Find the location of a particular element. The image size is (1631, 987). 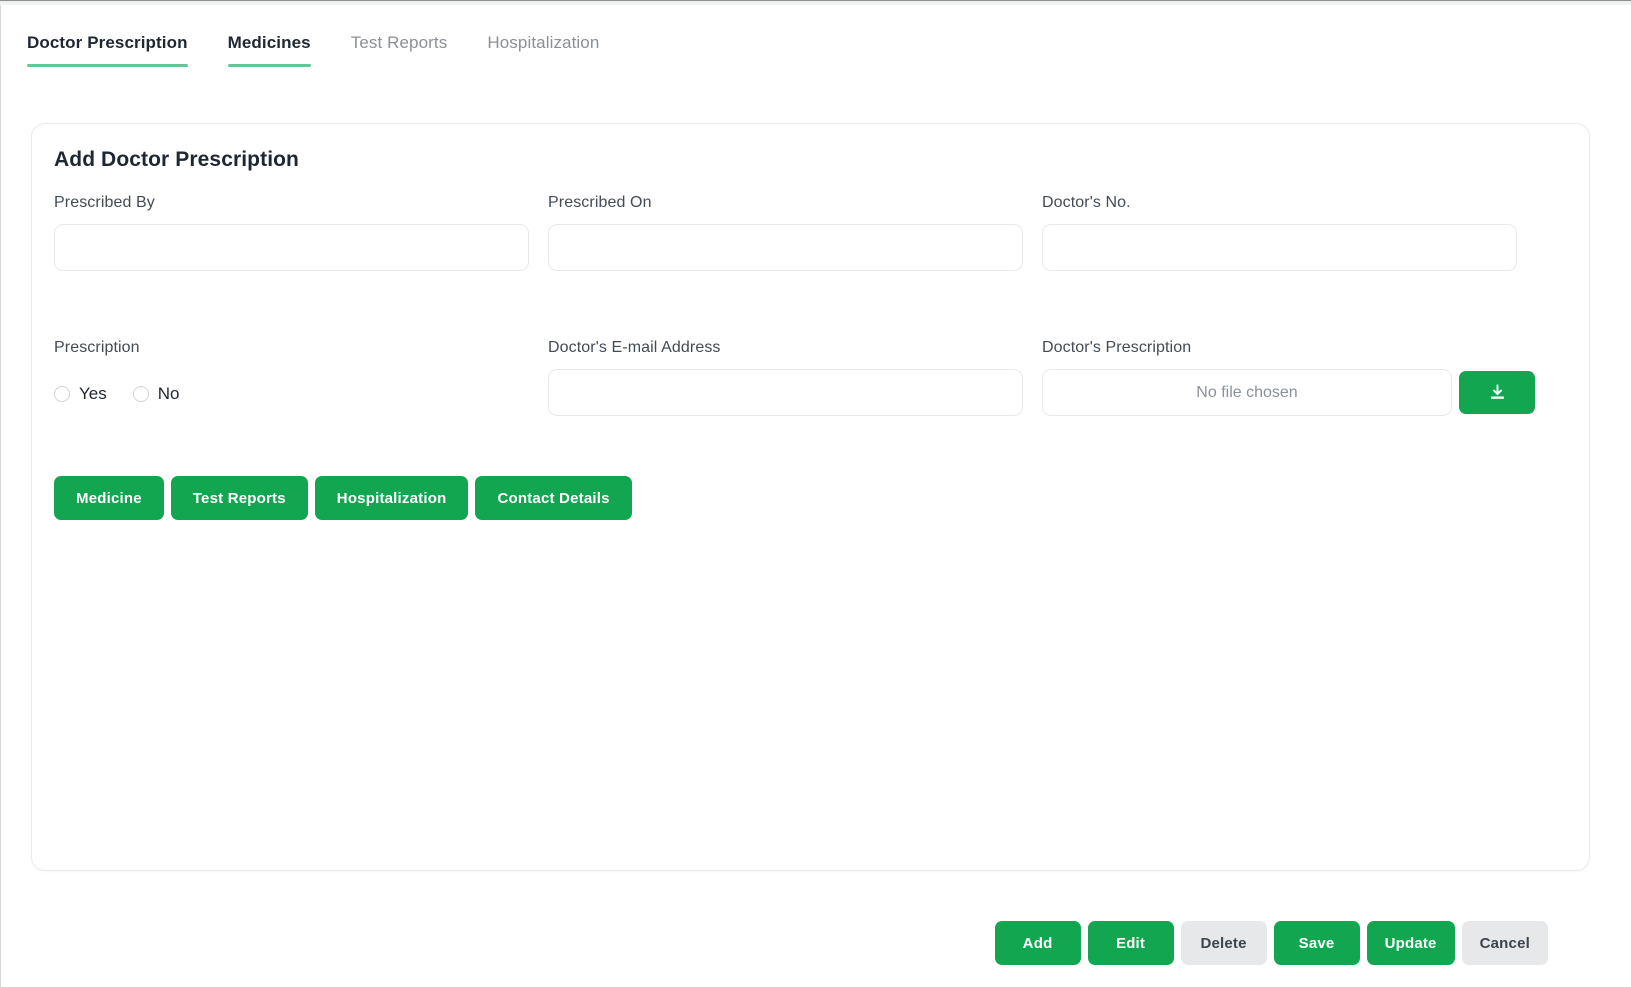

file-status-display: No file chosen is located at coordinates (1247, 392).